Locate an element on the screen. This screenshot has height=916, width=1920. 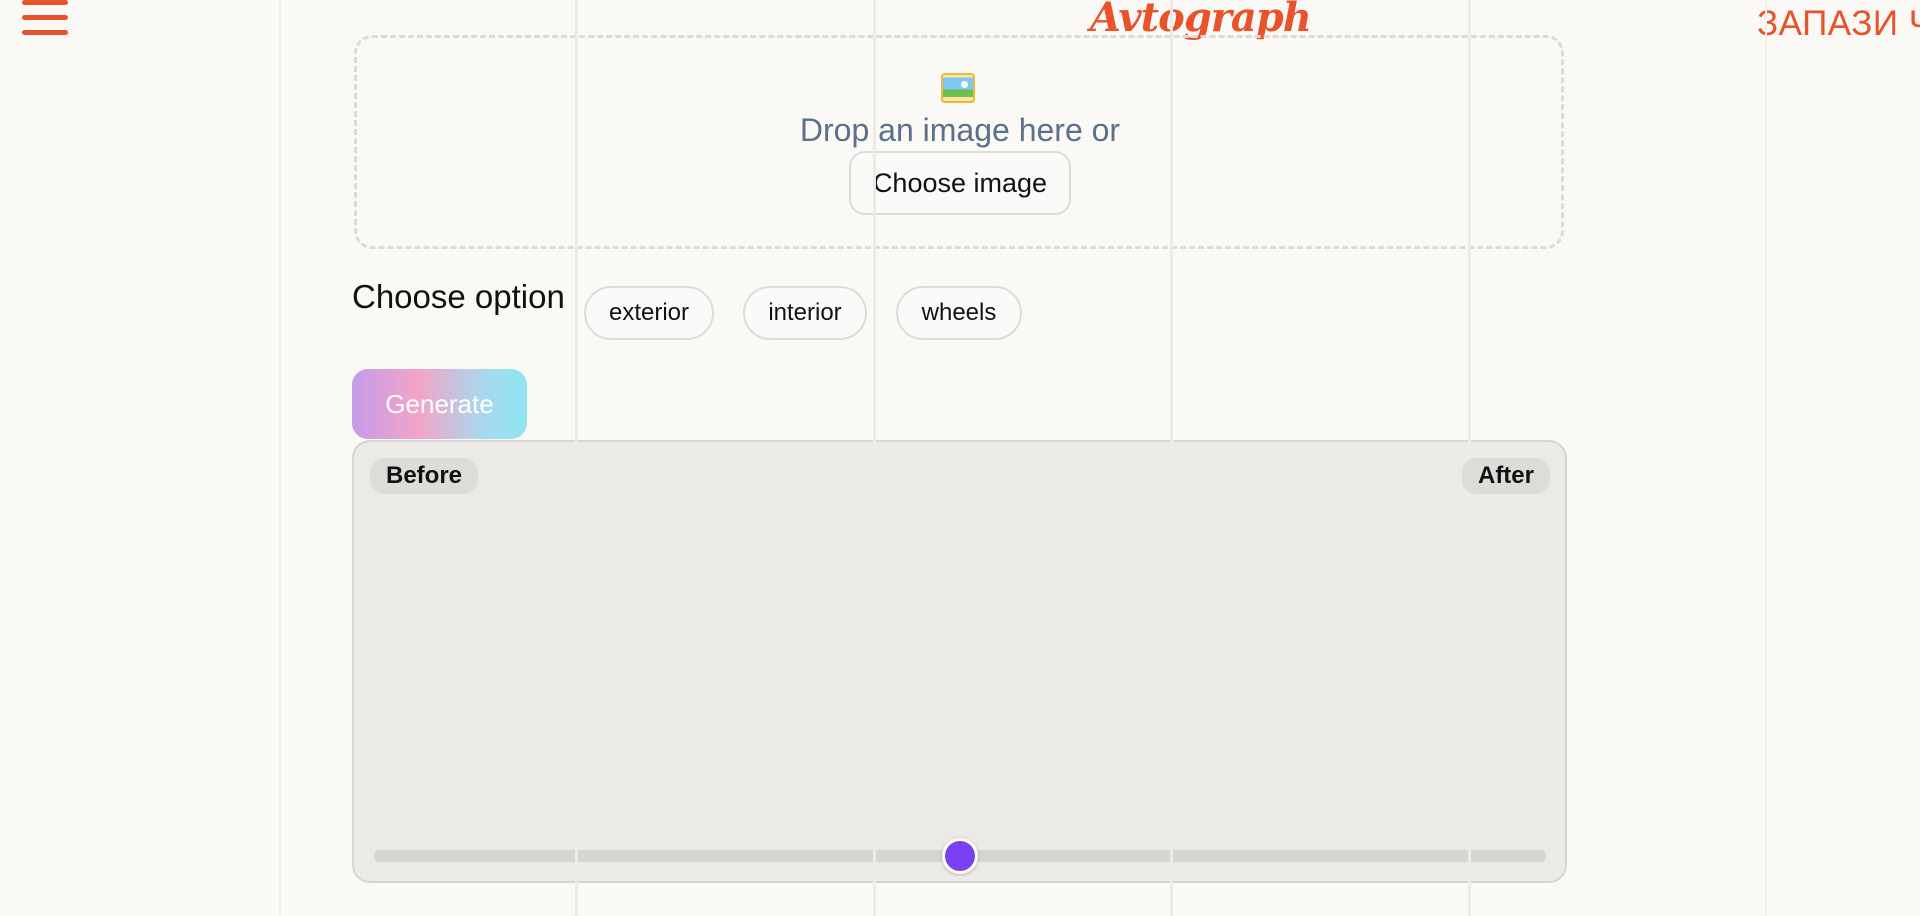
header-cta-link: ЗАПАЗИ Ч is located at coordinates (1838, 24).